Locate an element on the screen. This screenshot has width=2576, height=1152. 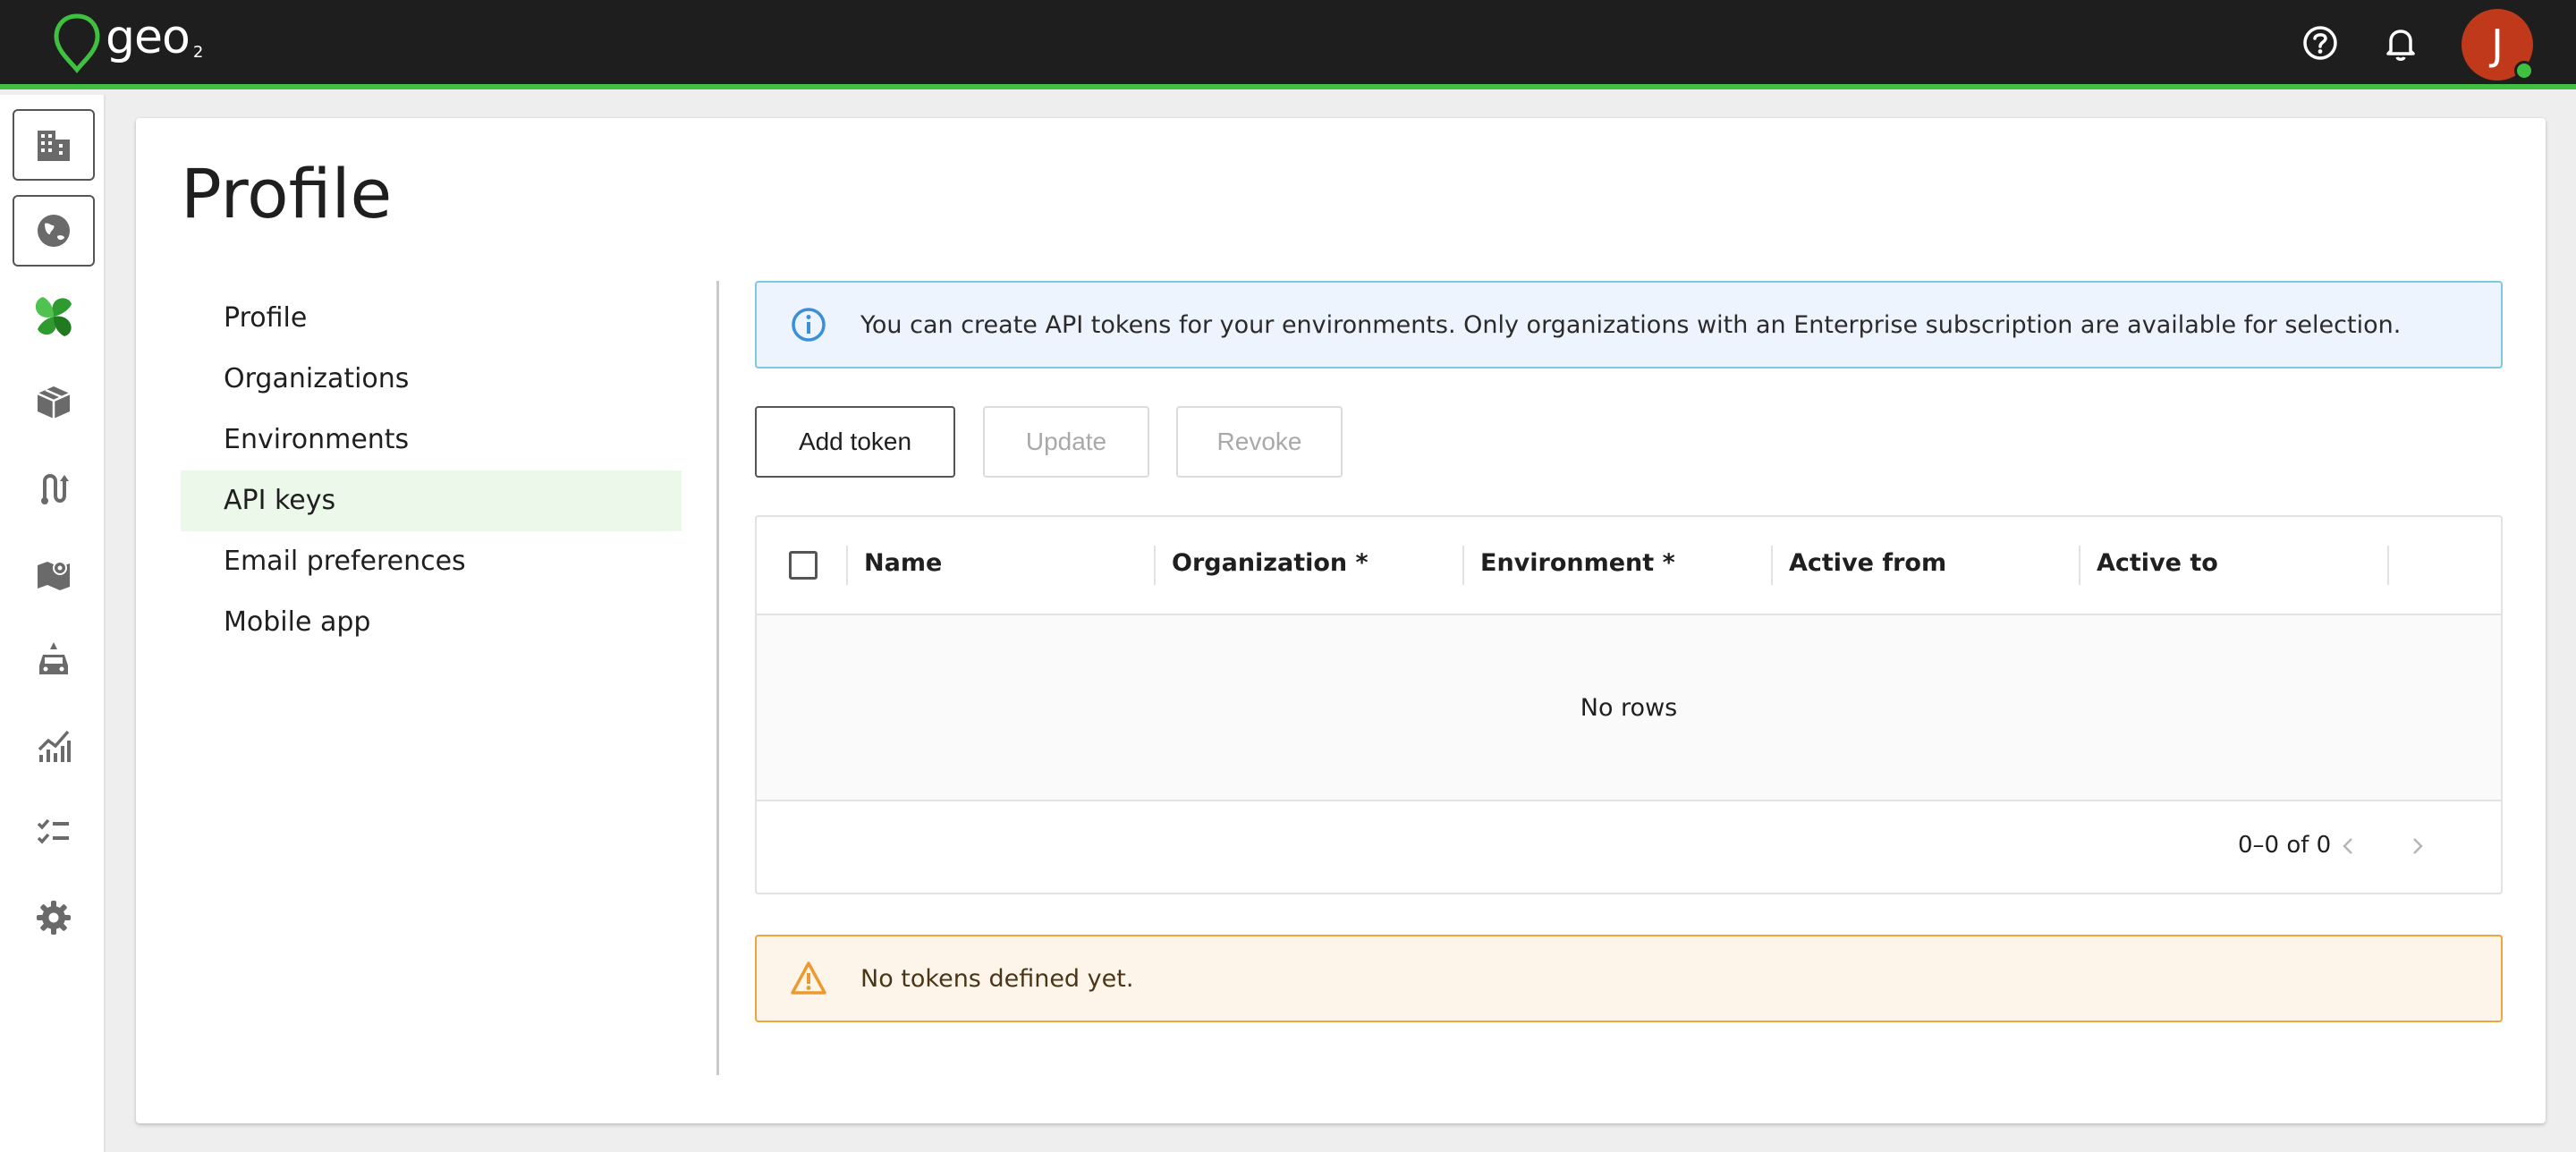
rail-item-geo-app is located at coordinates (54, 316).